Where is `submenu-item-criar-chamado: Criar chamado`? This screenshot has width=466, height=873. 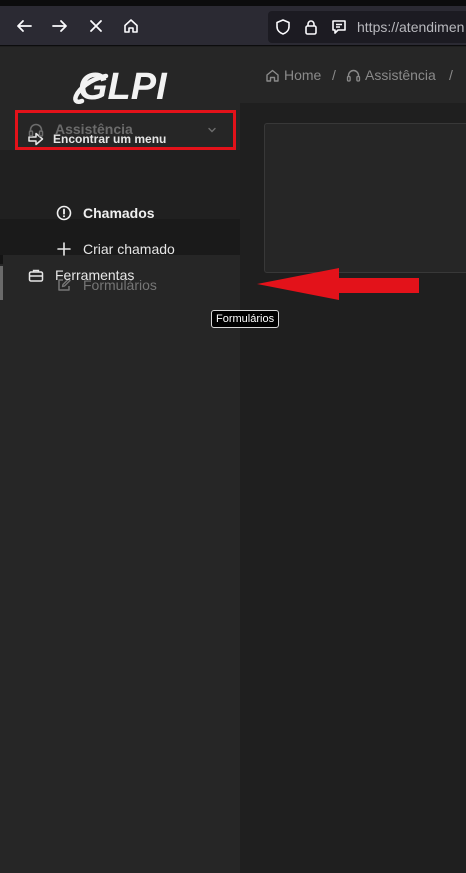
submenu-item-criar-chamado: Criar chamado is located at coordinates (115, 249).